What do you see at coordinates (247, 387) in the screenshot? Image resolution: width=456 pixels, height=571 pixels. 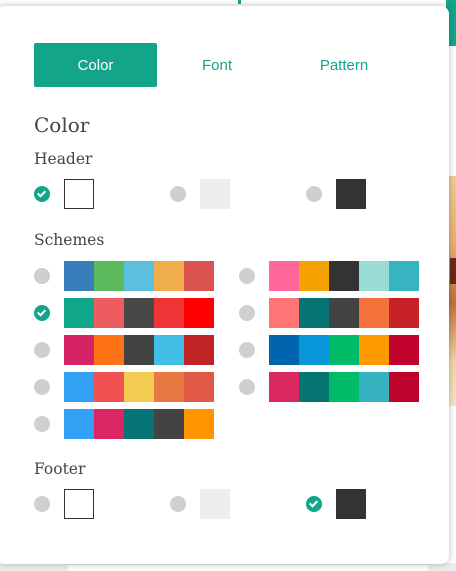 I see `scheme-option-8-radio` at bounding box center [247, 387].